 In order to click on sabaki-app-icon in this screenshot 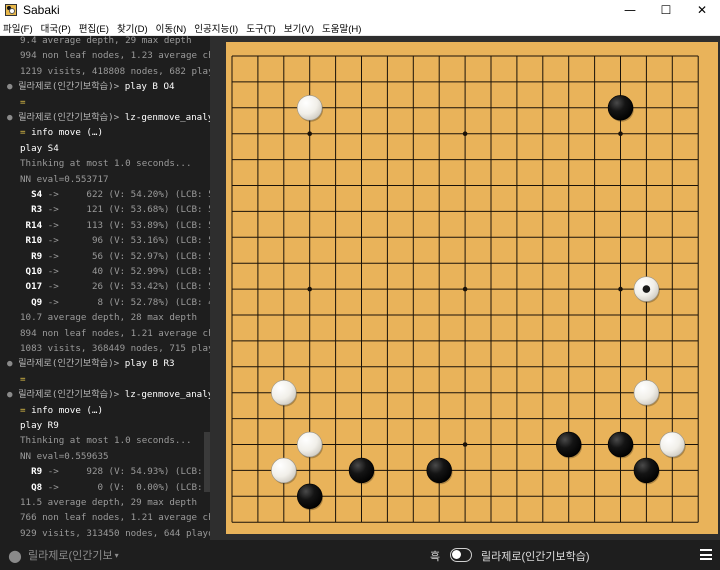, I will do `click(11, 10)`.